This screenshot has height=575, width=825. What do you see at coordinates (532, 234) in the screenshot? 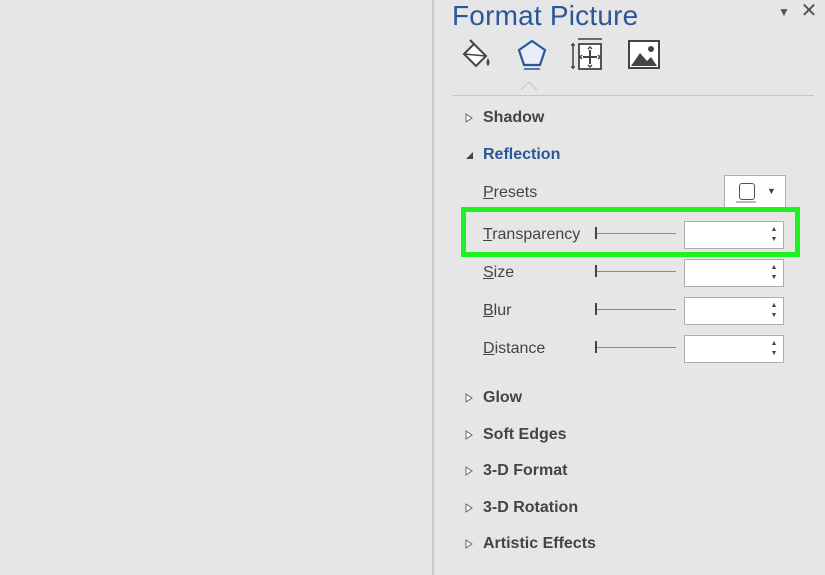
I see `transparency-label: Transparency` at bounding box center [532, 234].